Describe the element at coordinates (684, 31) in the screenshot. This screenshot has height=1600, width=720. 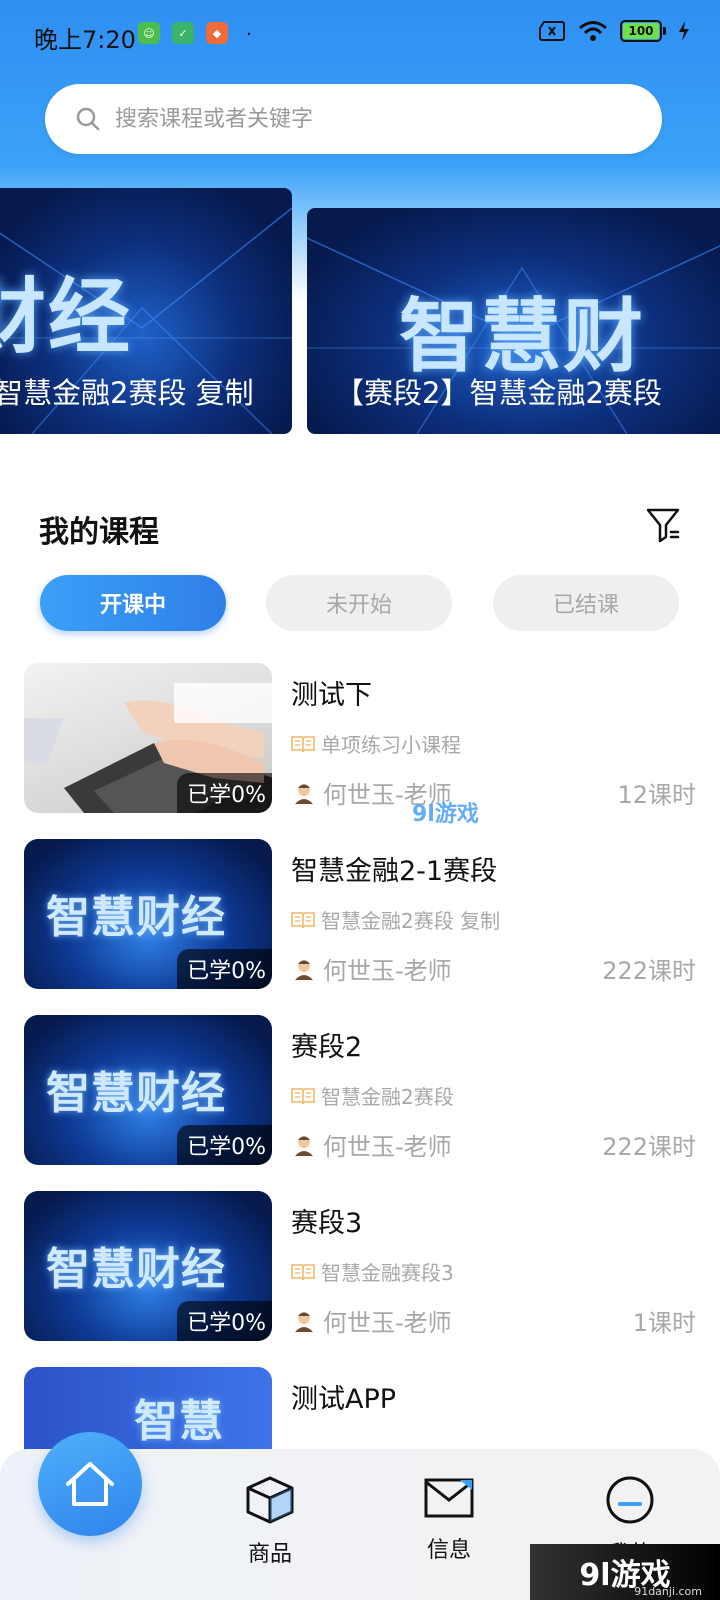
I see `charging-icon` at that location.